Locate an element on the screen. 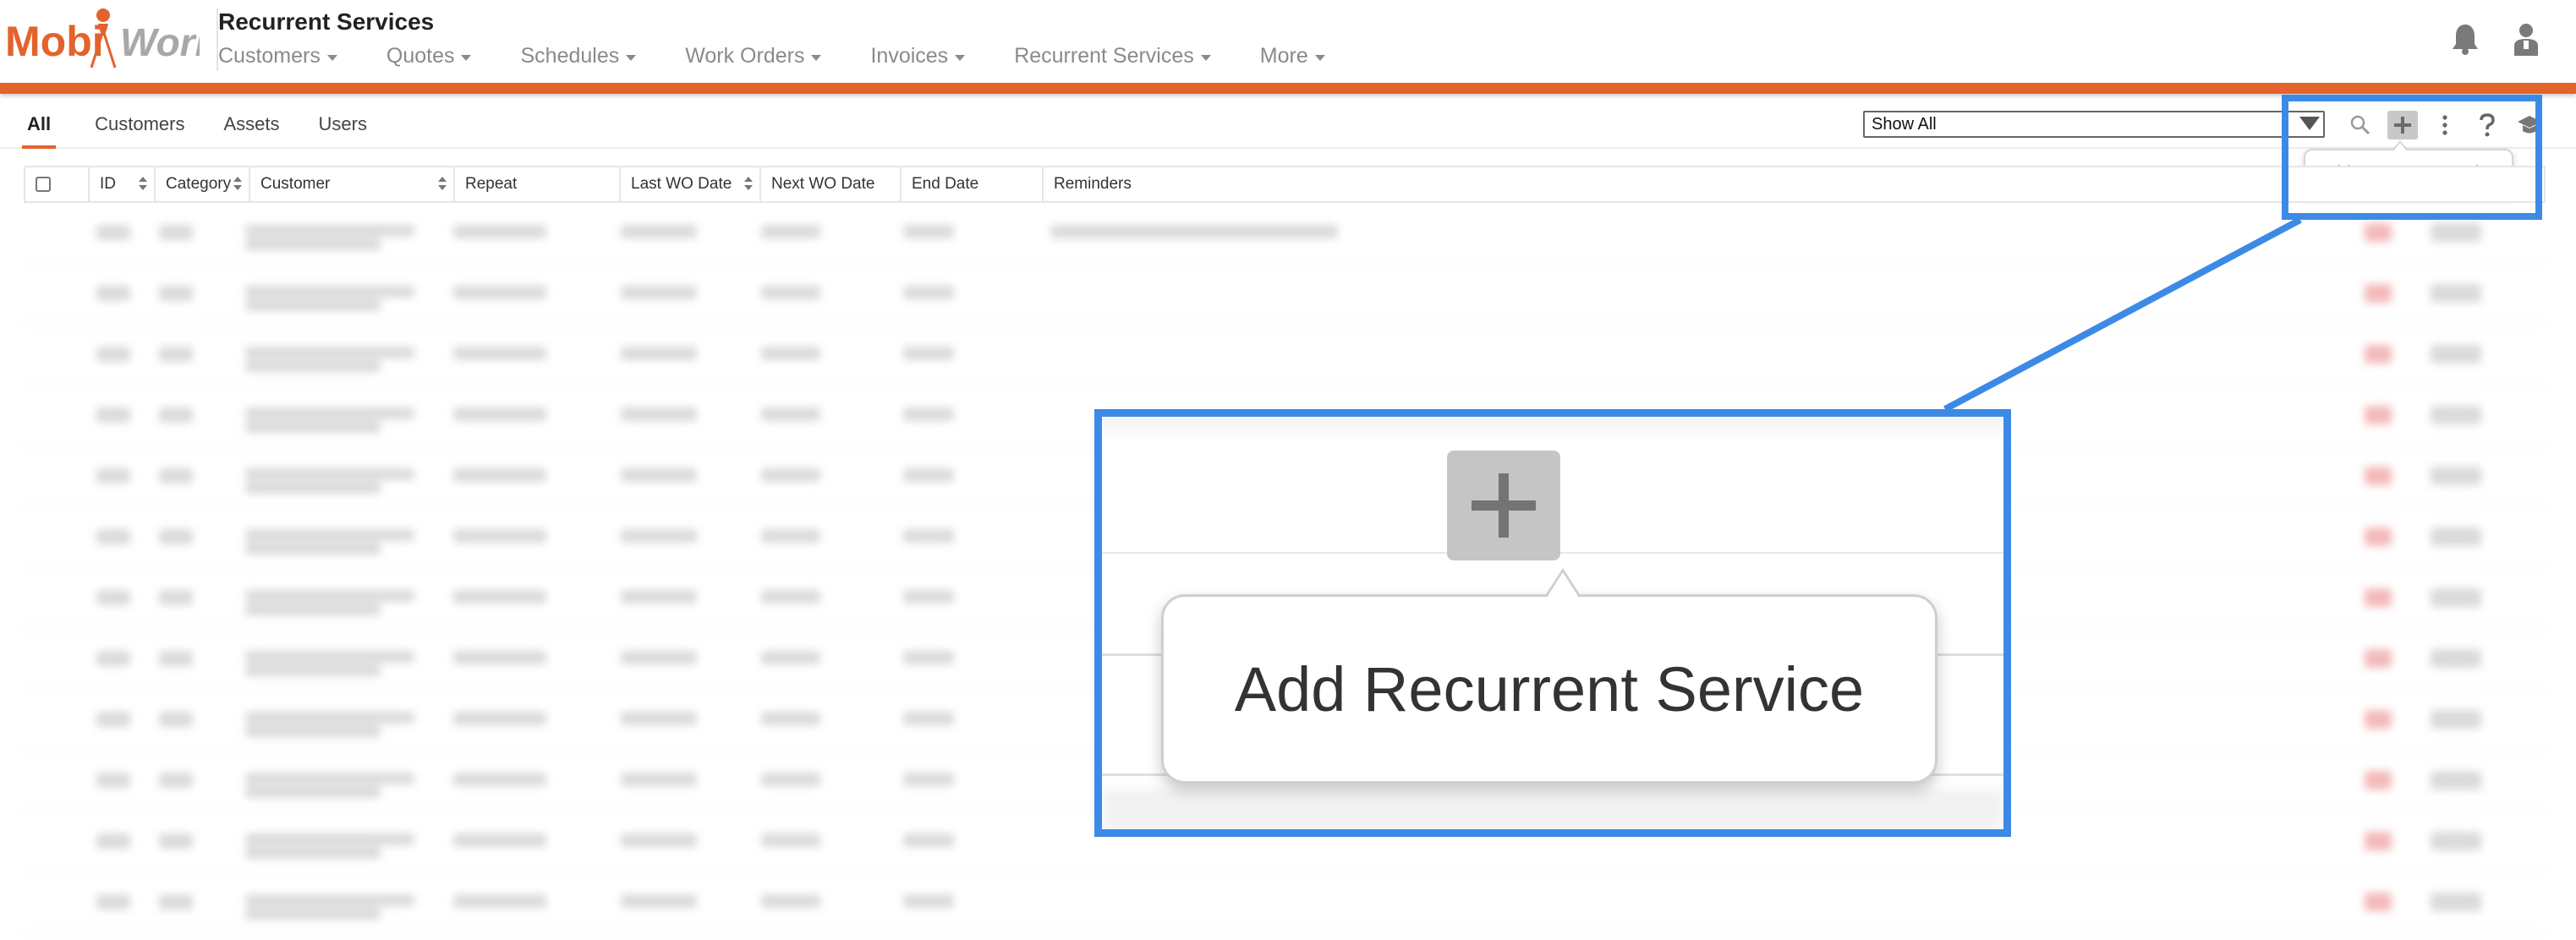  nav-schedules: Schedules is located at coordinates (578, 56).